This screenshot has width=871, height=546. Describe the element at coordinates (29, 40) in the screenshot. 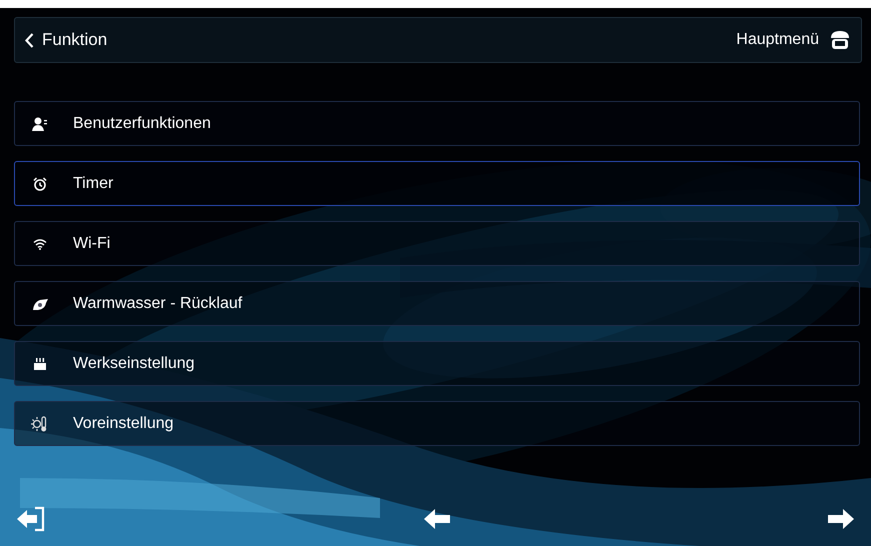

I see `chevron-left-icon` at that location.